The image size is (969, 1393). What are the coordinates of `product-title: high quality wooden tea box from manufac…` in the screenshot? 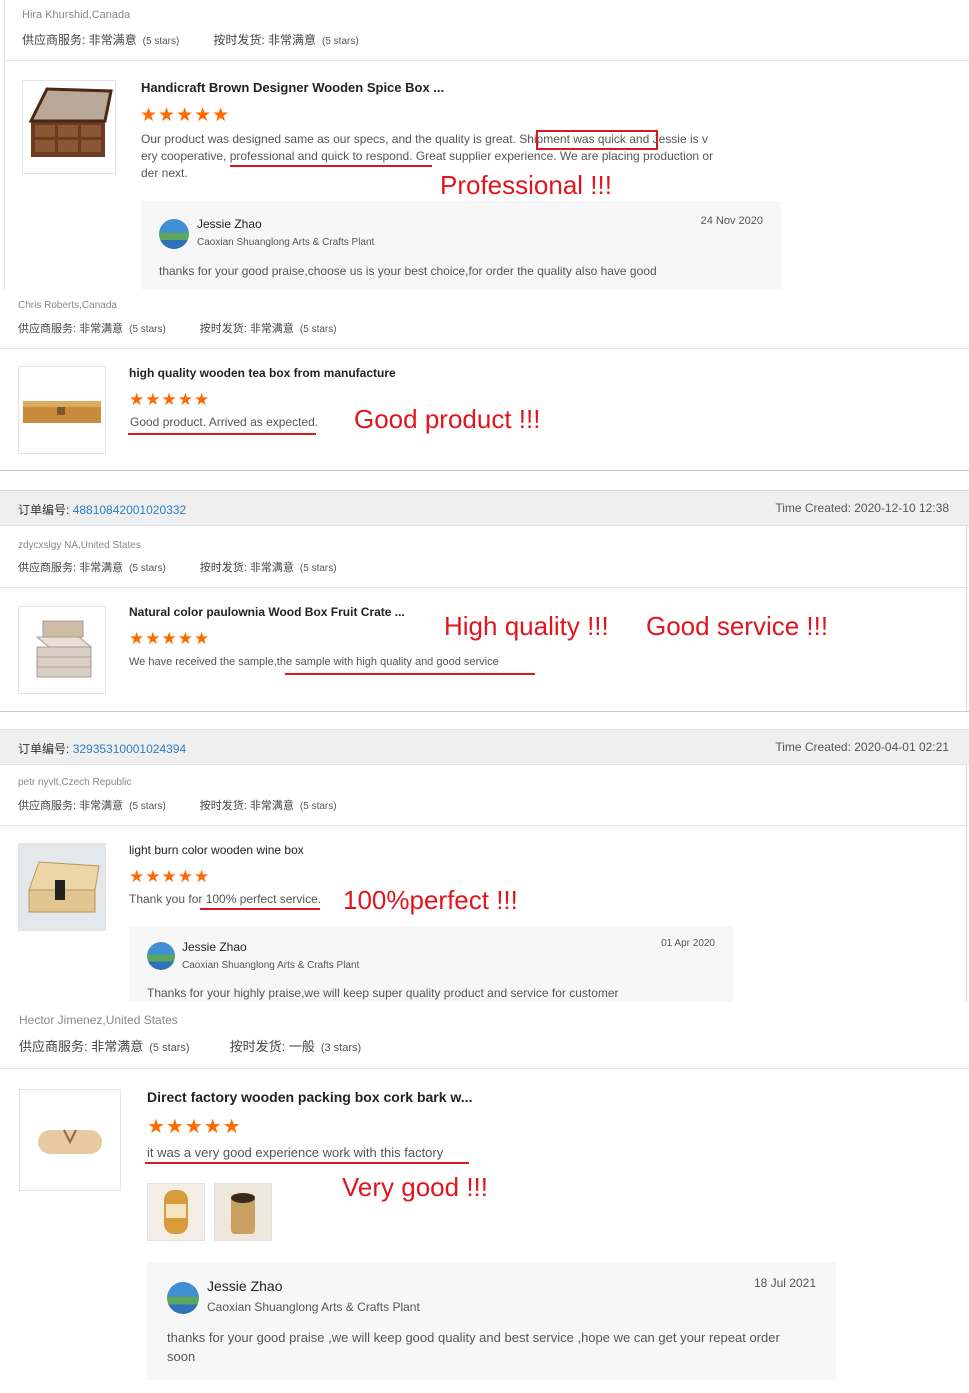 It's located at (262, 373).